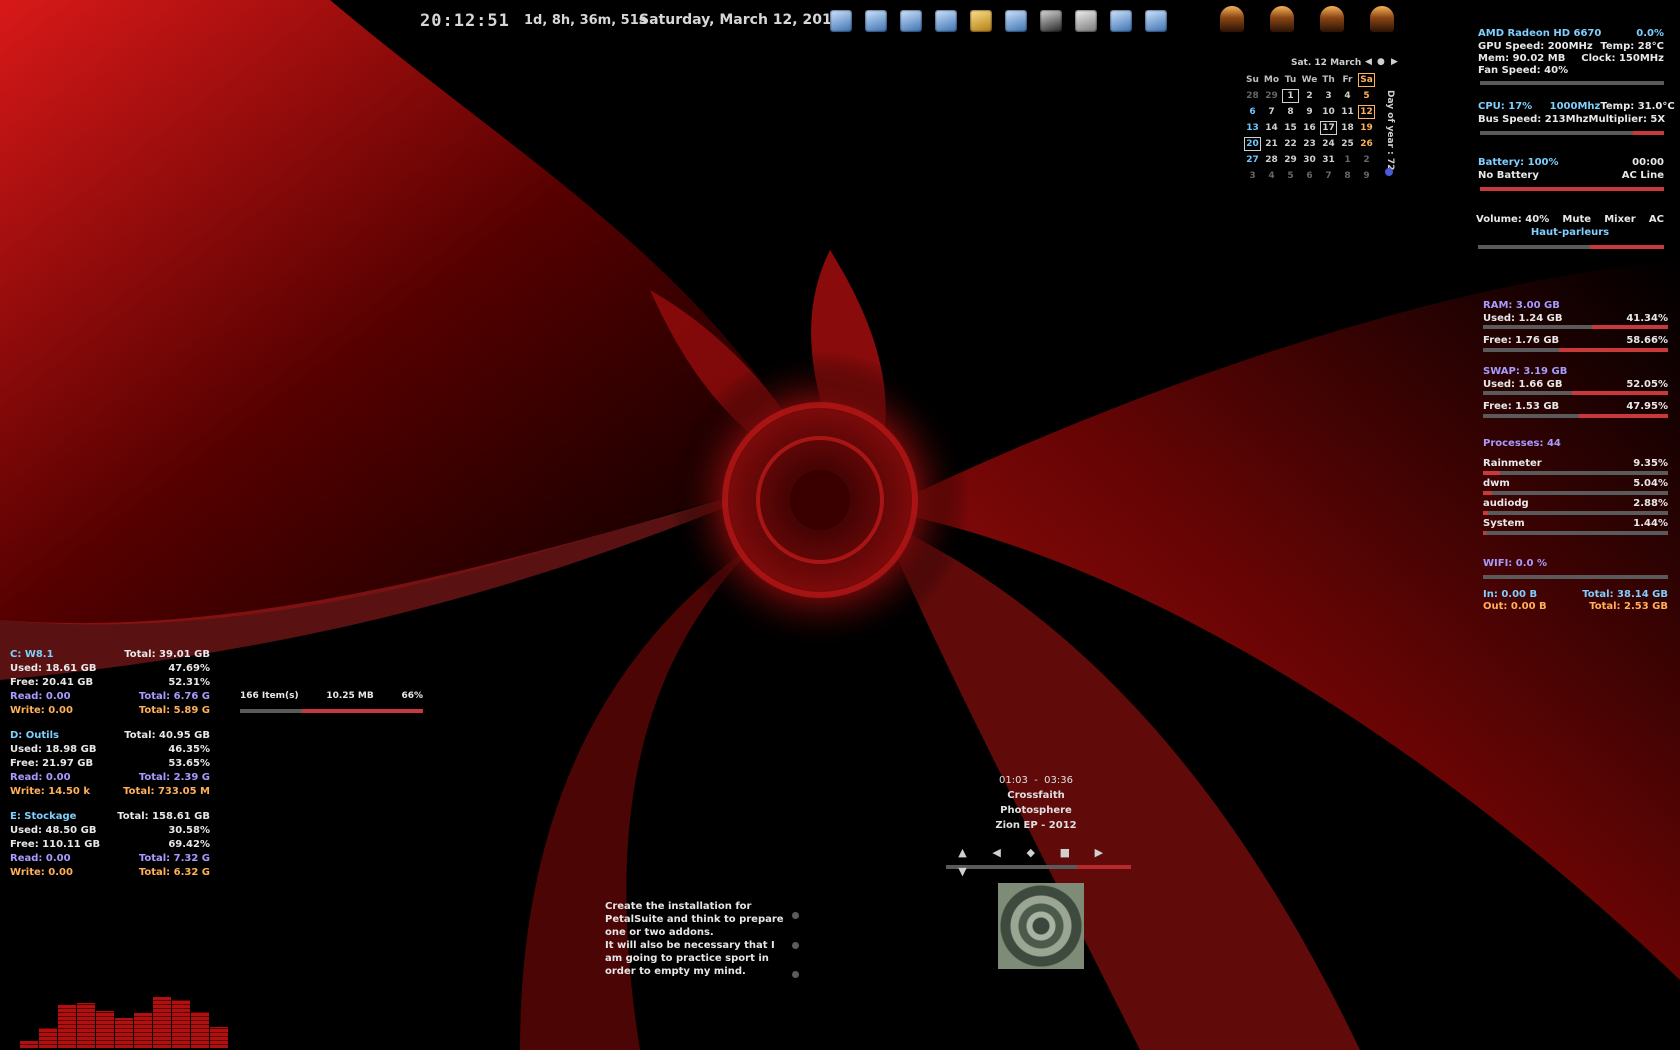 The image size is (1680, 1050). What do you see at coordinates (1347, 128) in the screenshot?
I see `calendar-day: 18` at bounding box center [1347, 128].